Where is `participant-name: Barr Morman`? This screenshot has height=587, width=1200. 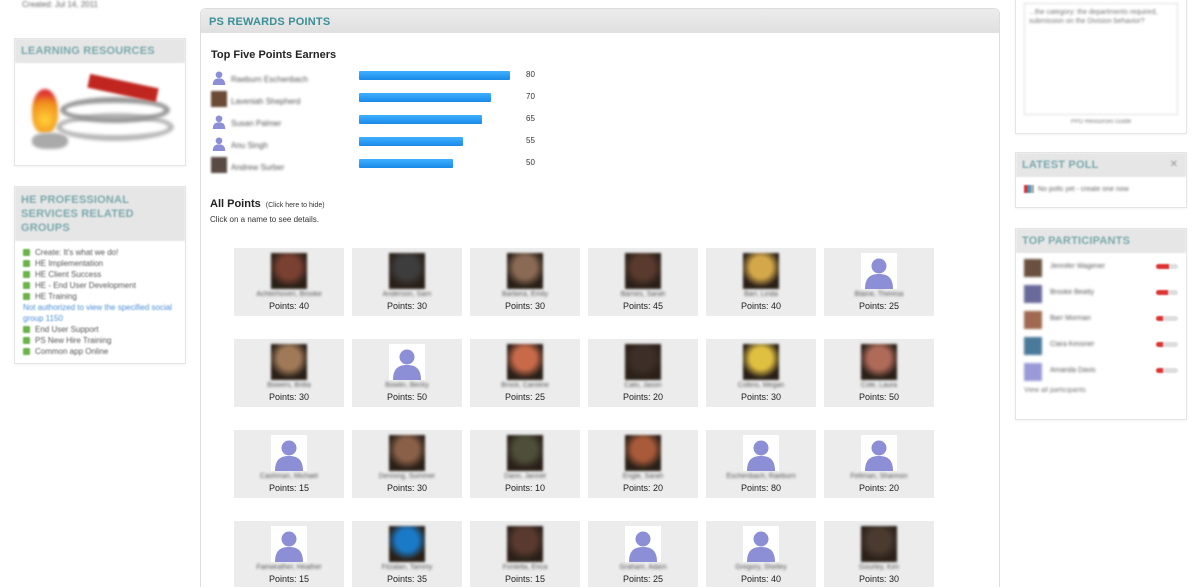
participant-name: Barr Morman is located at coordinates (1070, 318).